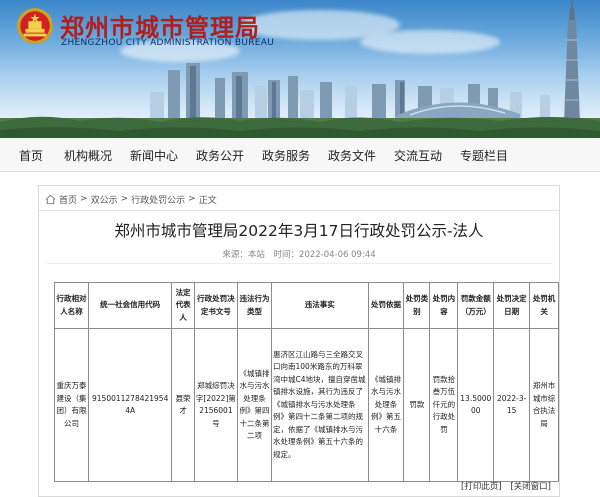 The height and width of the screenshot is (497, 600). What do you see at coordinates (544, 405) in the screenshot?
I see `table-cell-authority: 郑州市城市综合执法局` at bounding box center [544, 405].